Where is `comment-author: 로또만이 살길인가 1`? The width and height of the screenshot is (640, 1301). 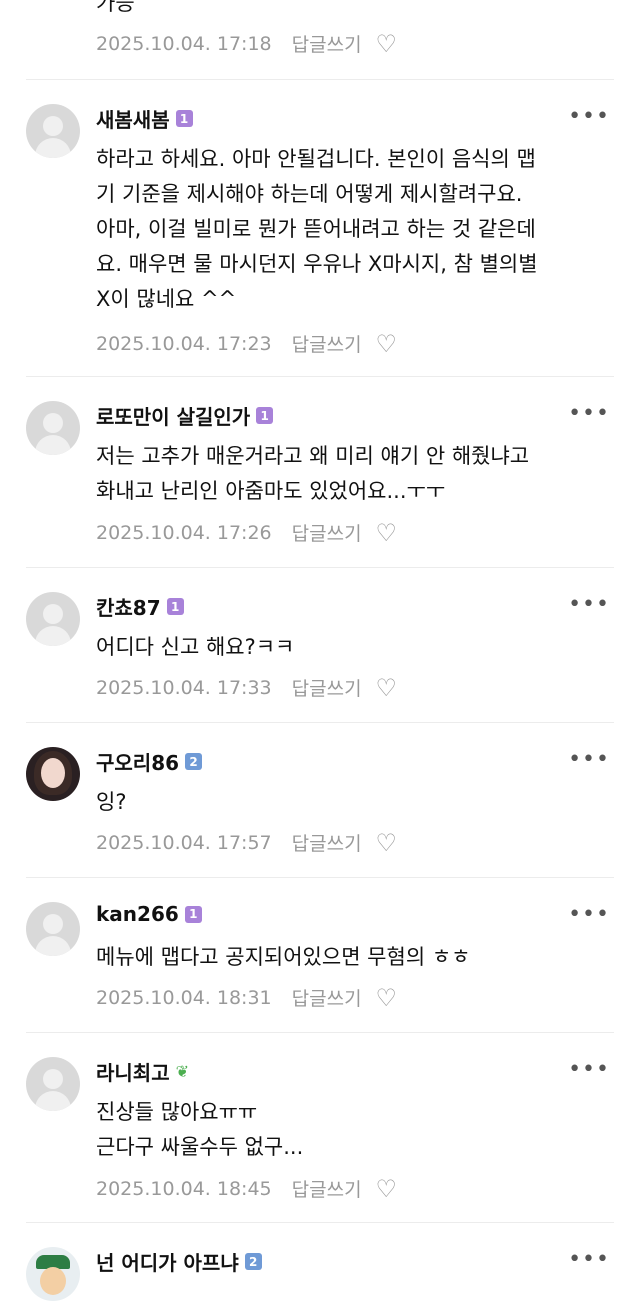
comment-author: 로또만이 살길인가 1 is located at coordinates (185, 415).